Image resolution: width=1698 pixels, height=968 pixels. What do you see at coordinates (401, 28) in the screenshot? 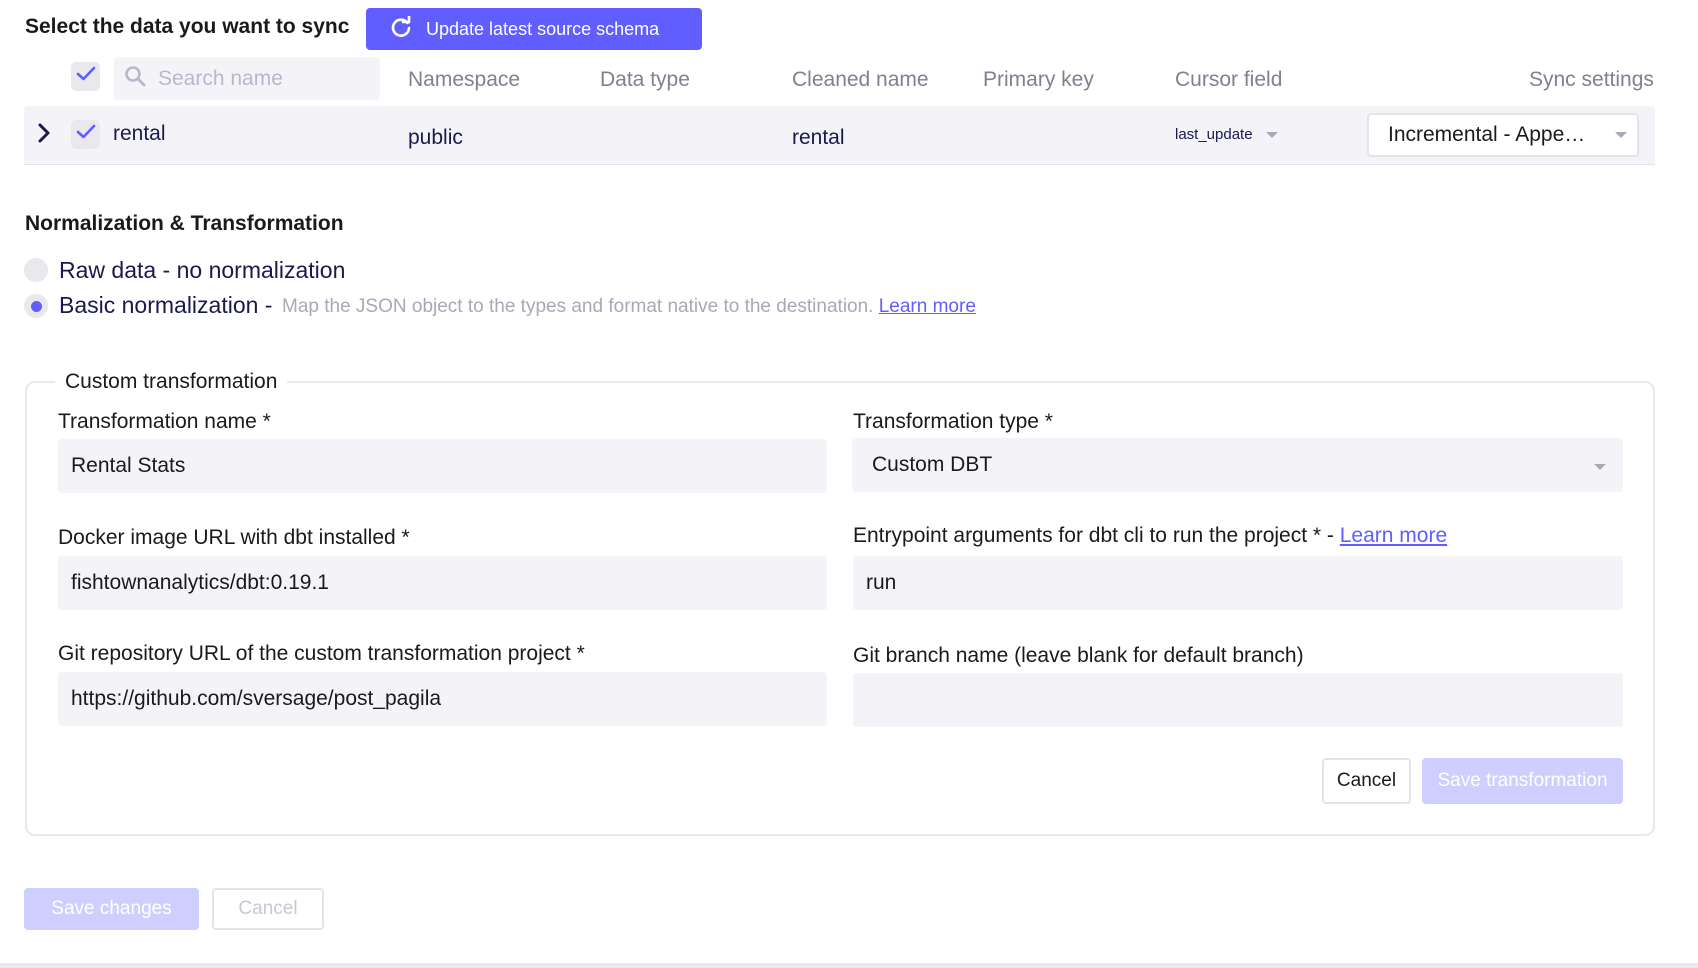
I see `refresh-icon` at bounding box center [401, 28].